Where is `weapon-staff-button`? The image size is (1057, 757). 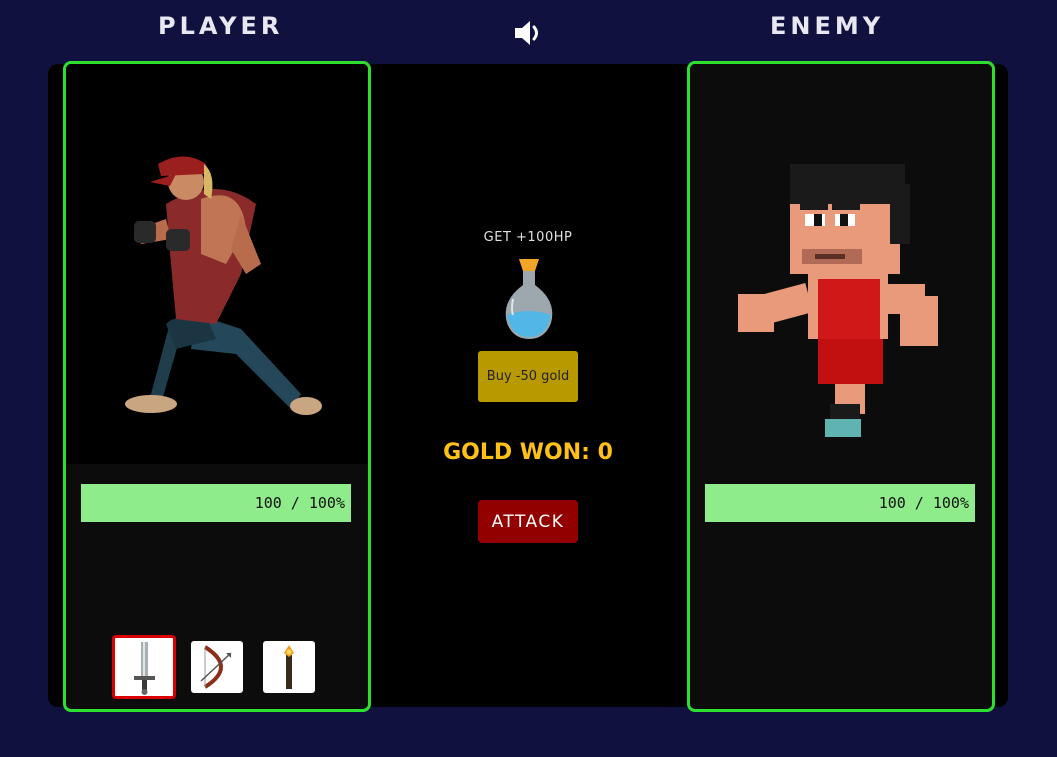 weapon-staff-button is located at coordinates (289, 667).